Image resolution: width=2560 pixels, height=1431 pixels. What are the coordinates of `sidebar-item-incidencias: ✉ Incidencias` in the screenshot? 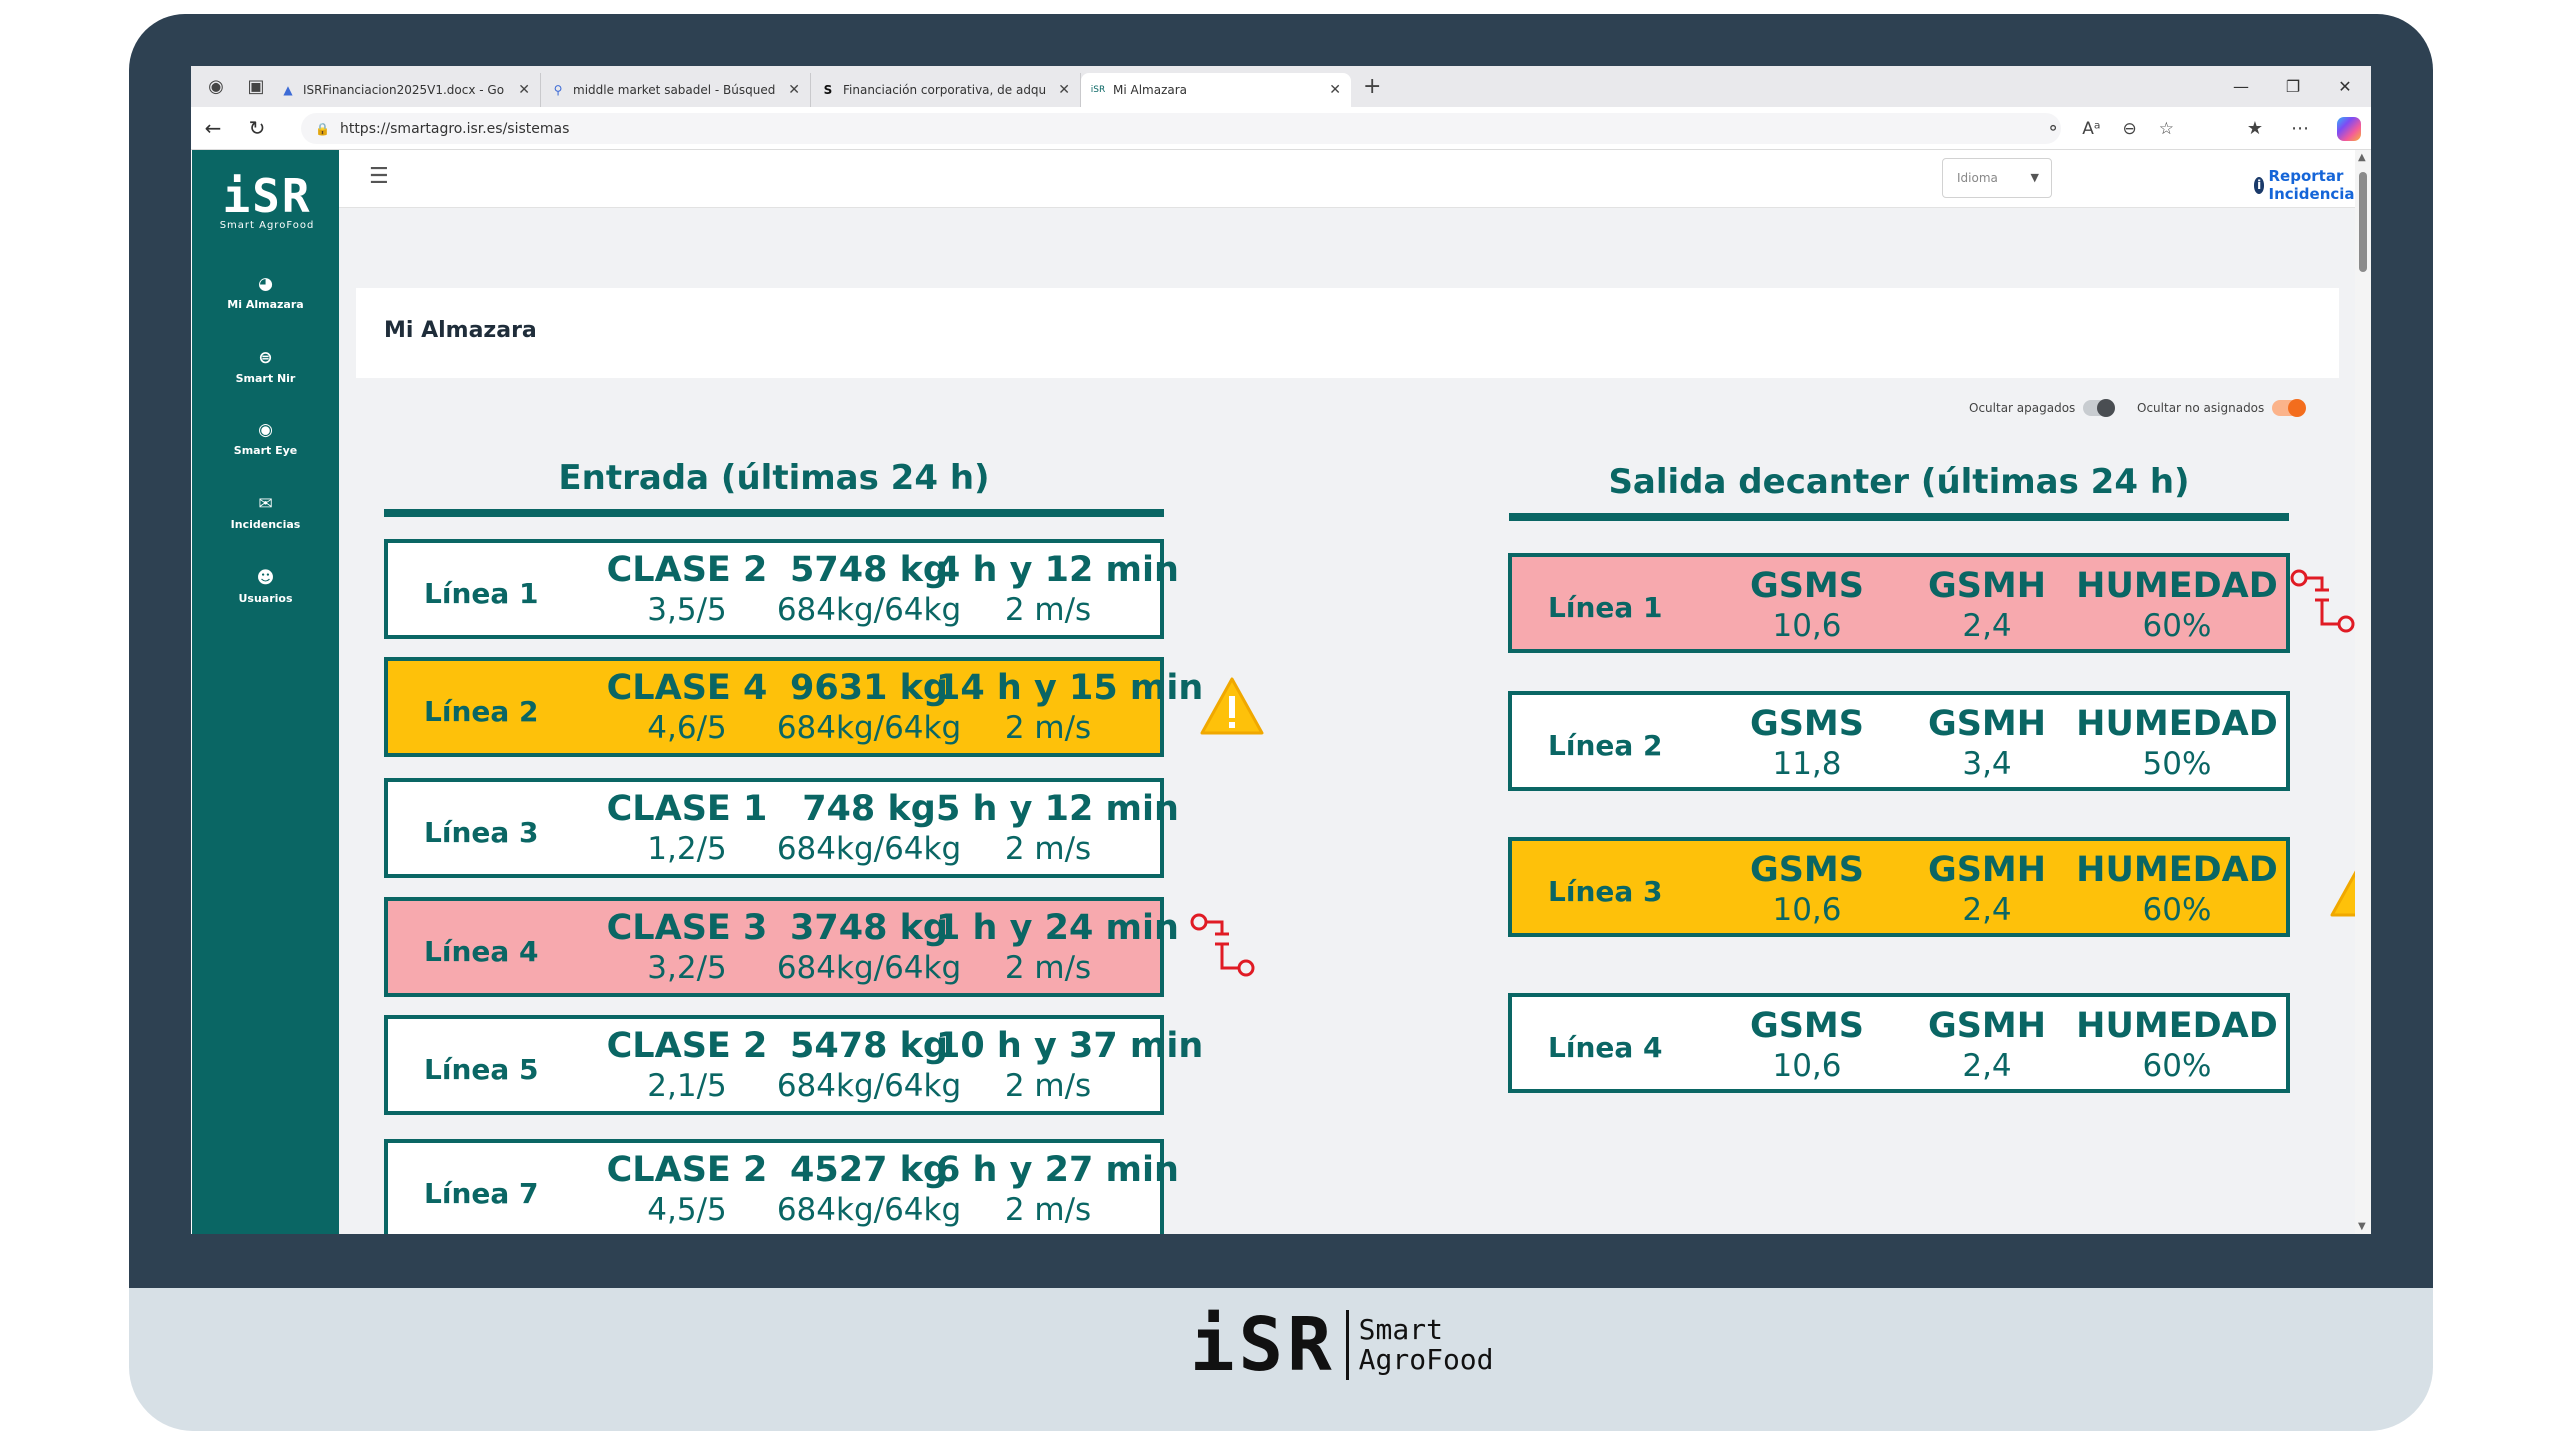 It's located at (265, 512).